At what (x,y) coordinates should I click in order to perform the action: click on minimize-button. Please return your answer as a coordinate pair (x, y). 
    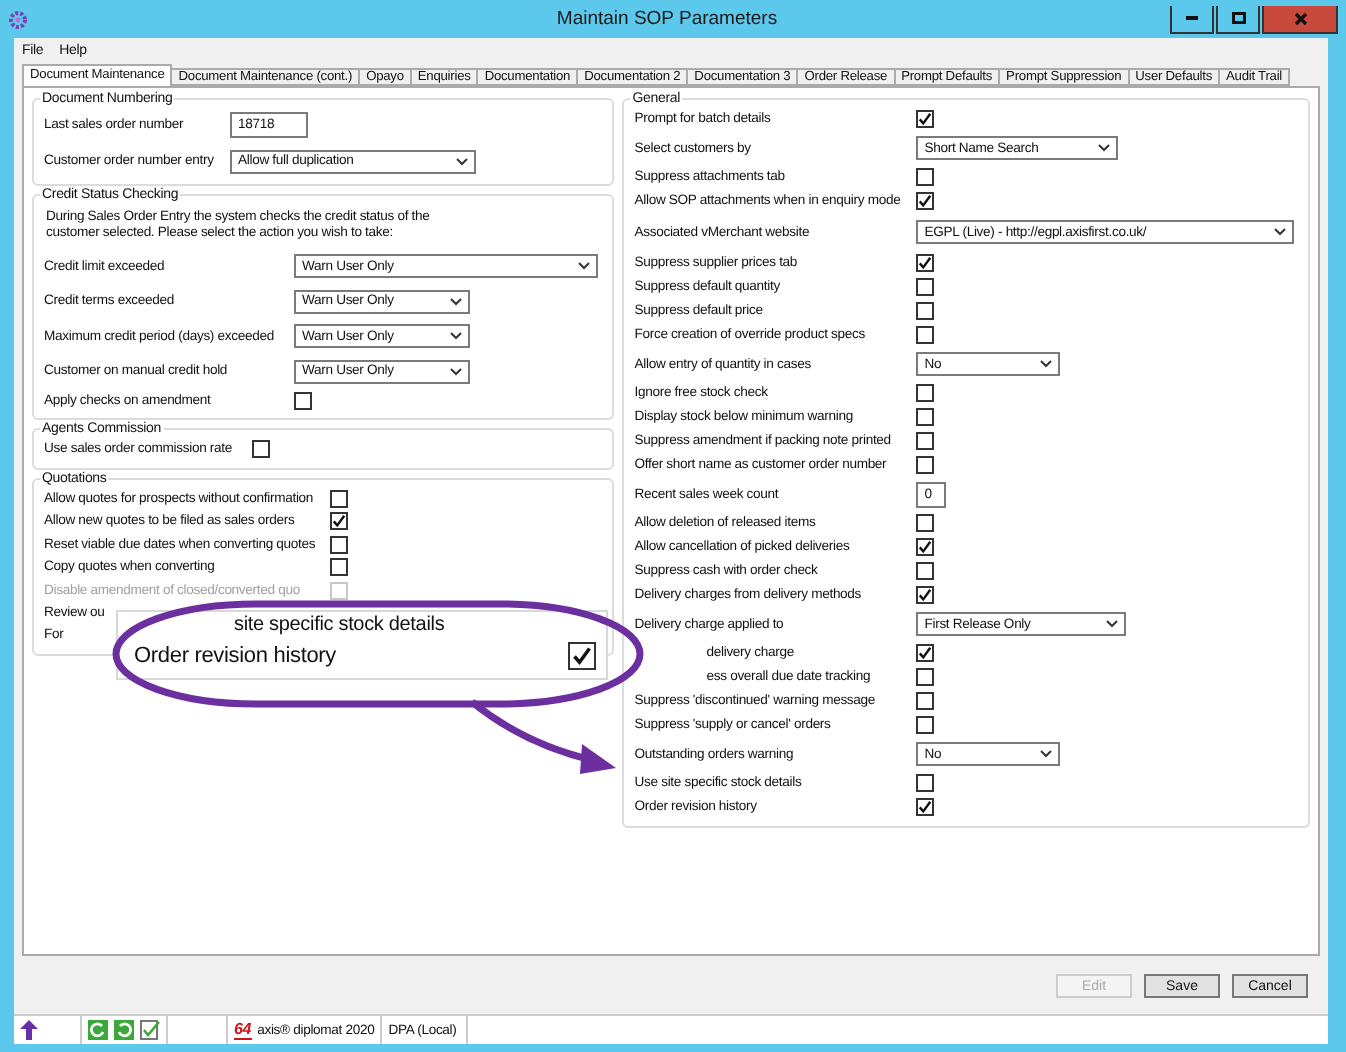
    Looking at the image, I should click on (1192, 19).